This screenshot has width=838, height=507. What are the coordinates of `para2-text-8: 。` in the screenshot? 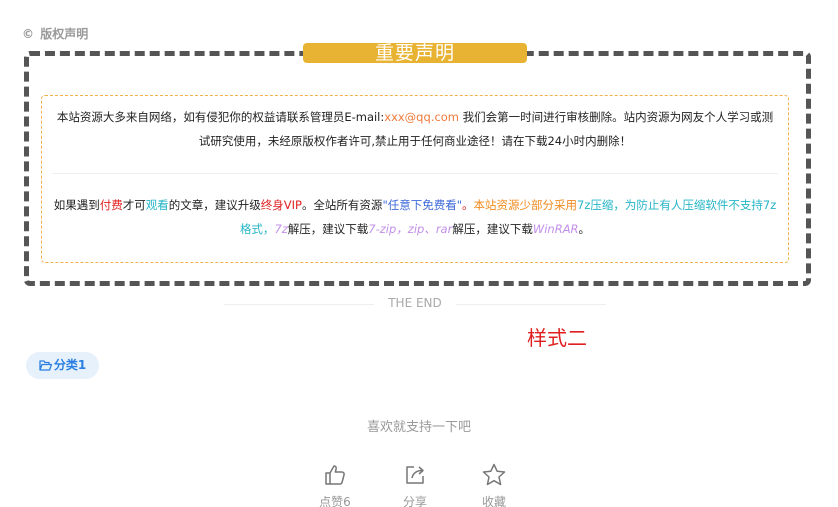 It's located at (584, 229).